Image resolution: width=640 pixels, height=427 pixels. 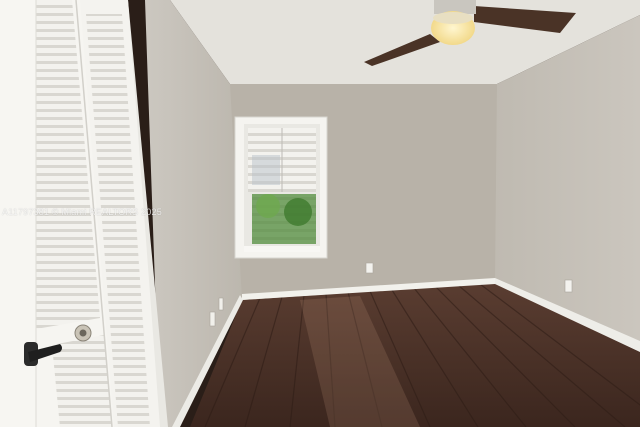 What do you see at coordinates (83, 333) in the screenshot?
I see `lock-icon` at bounding box center [83, 333].